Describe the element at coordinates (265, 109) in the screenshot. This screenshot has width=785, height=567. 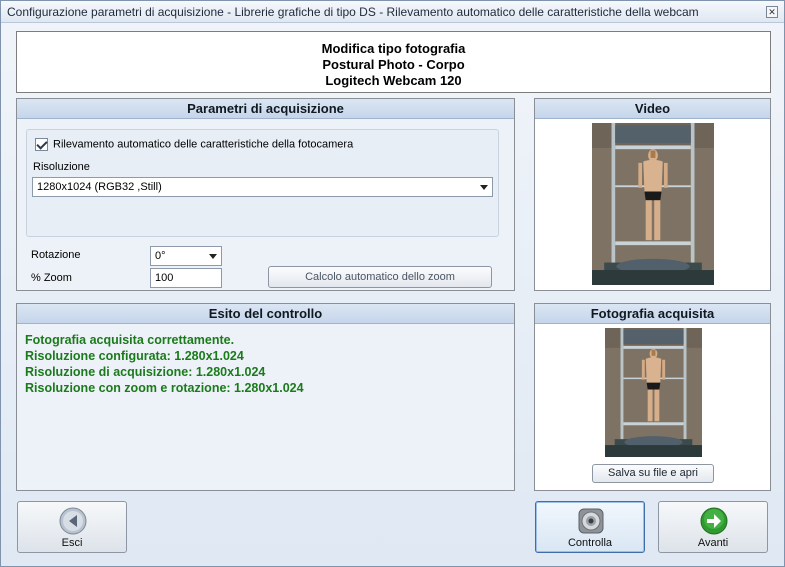
I see `acquisition-params-title: Parametri di acquisizione` at that location.